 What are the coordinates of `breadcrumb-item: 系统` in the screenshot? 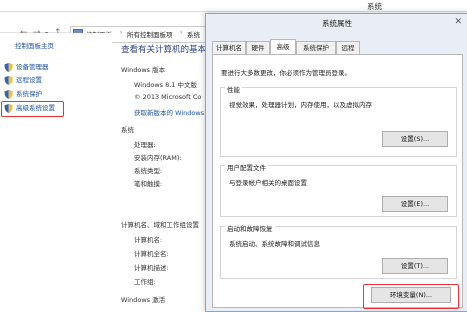 It's located at (193, 34).